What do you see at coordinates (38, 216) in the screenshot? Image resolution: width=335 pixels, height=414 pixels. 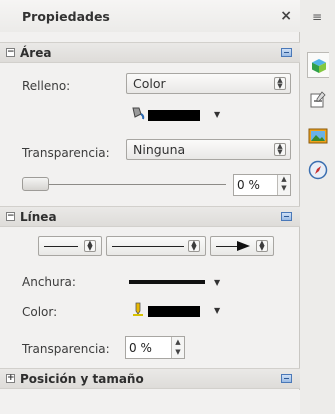 I see `line-section-title: Línea` at bounding box center [38, 216].